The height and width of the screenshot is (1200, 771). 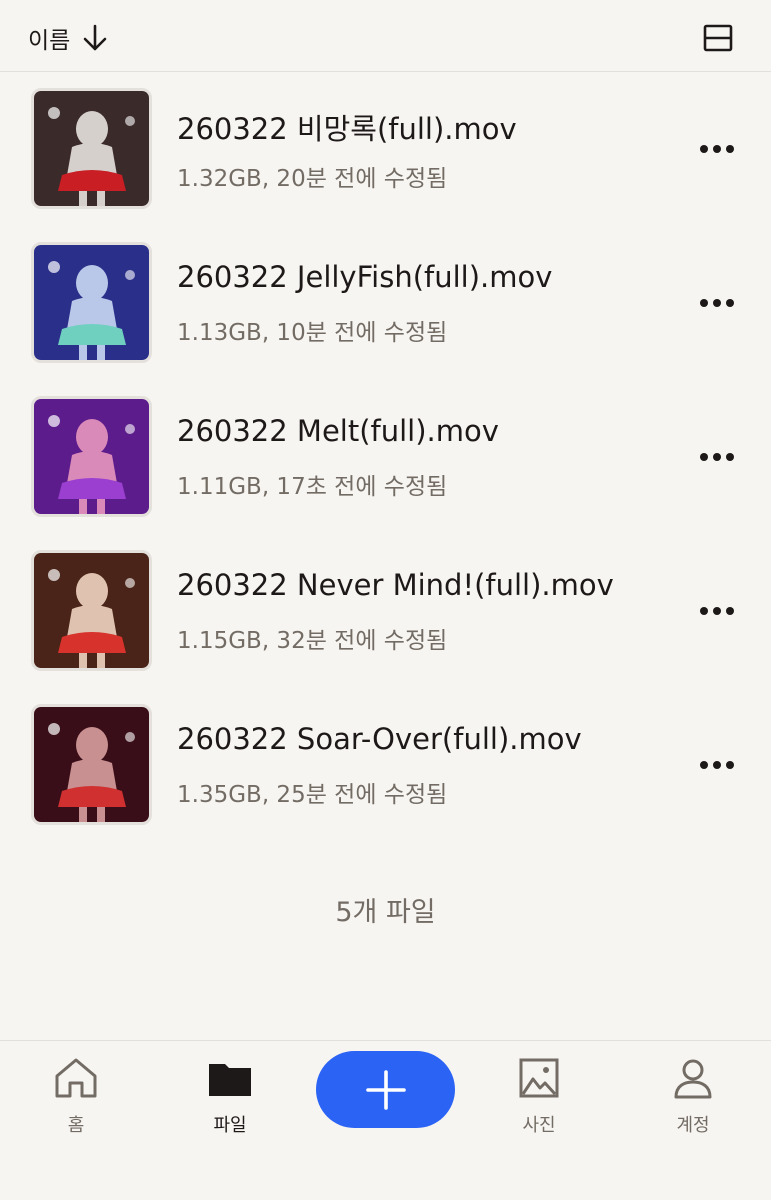 What do you see at coordinates (385, 912) in the screenshot?
I see `file-count: 5개 파일` at bounding box center [385, 912].